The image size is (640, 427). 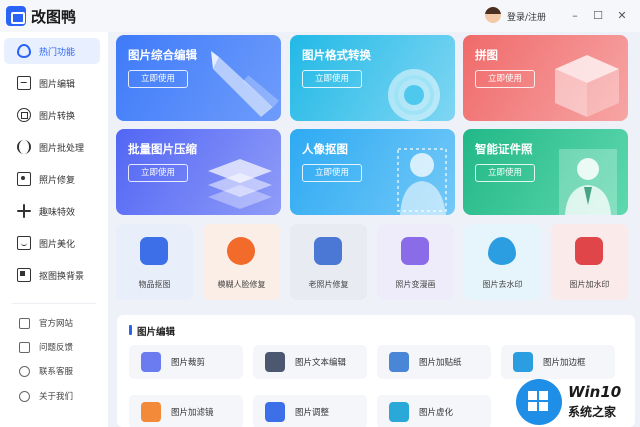 I want to click on feature-label: 图片加边框, so click(x=564, y=363).